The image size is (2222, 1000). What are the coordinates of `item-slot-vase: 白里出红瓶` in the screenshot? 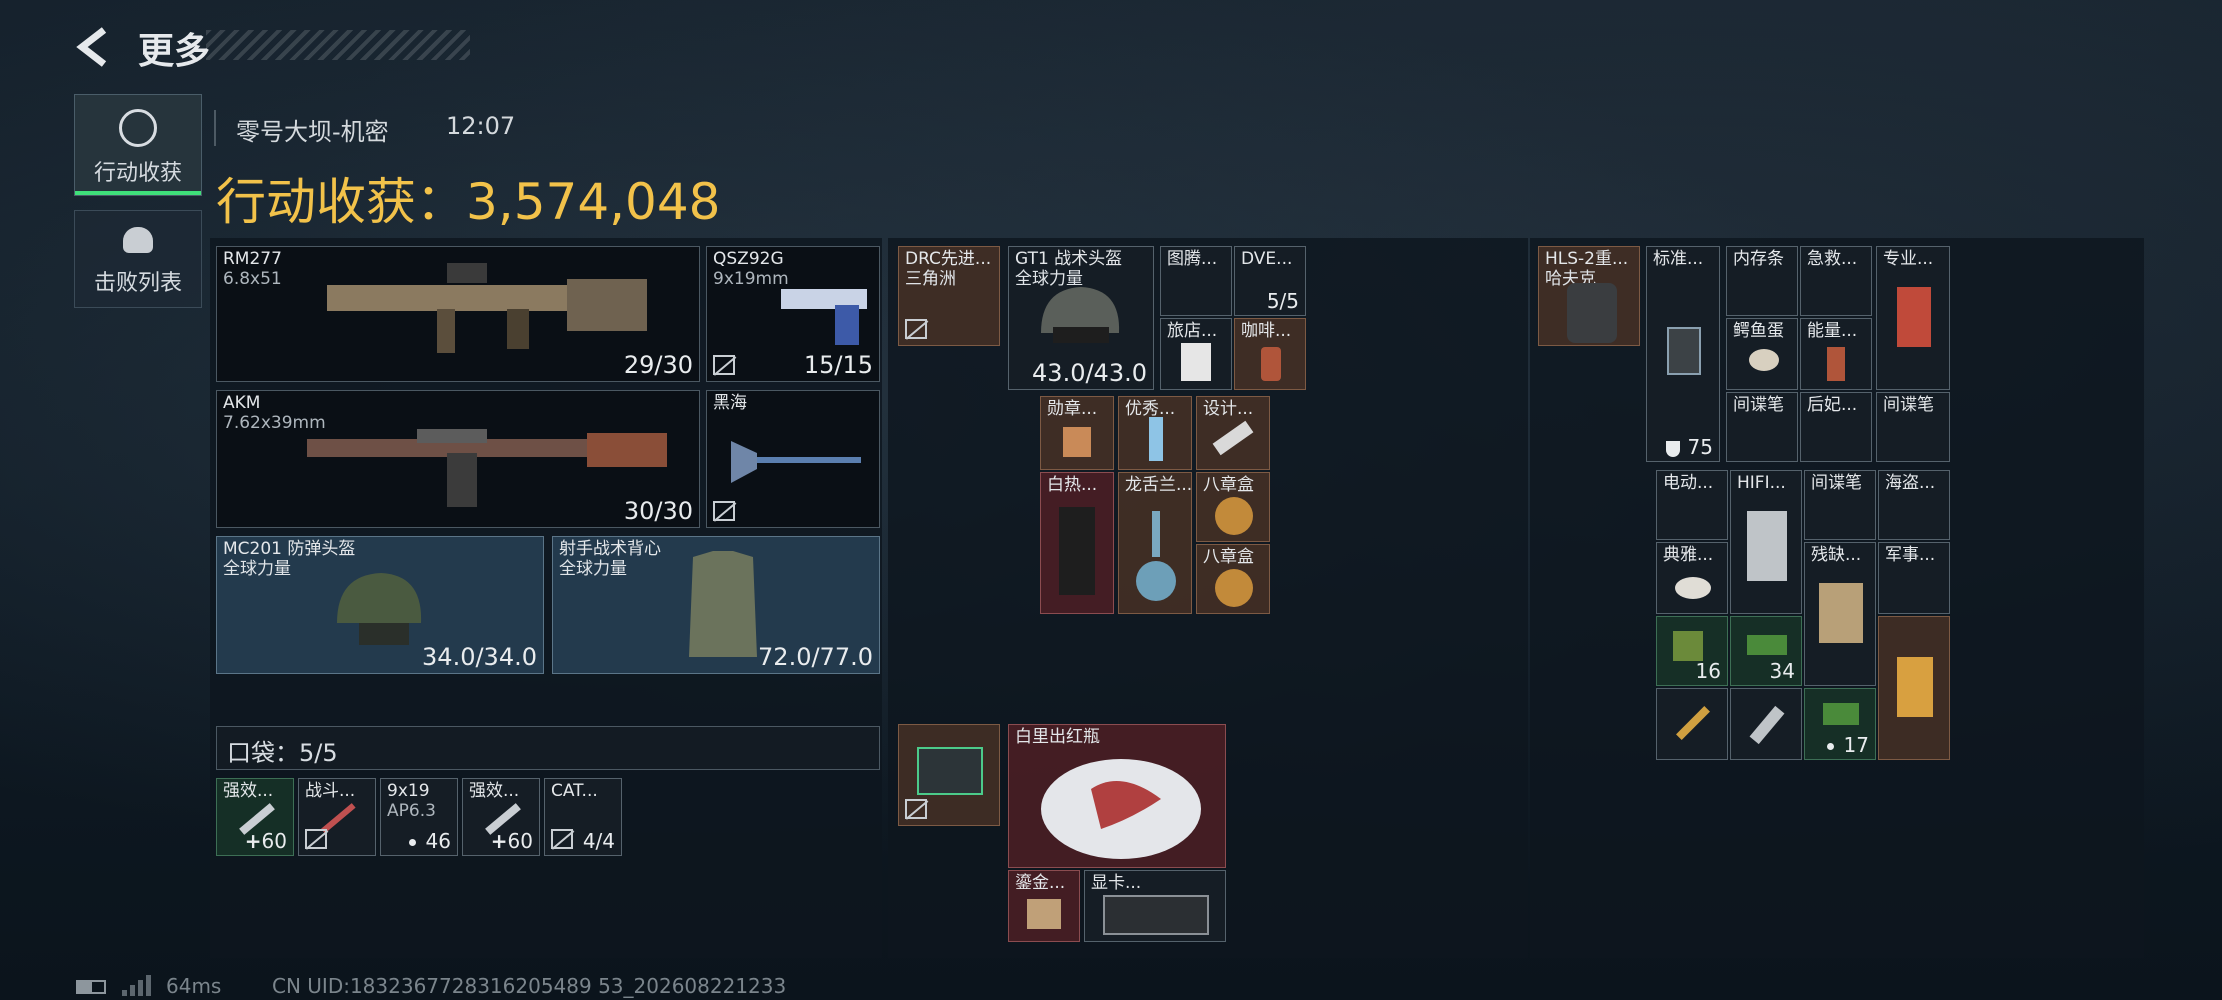 It's located at (1117, 796).